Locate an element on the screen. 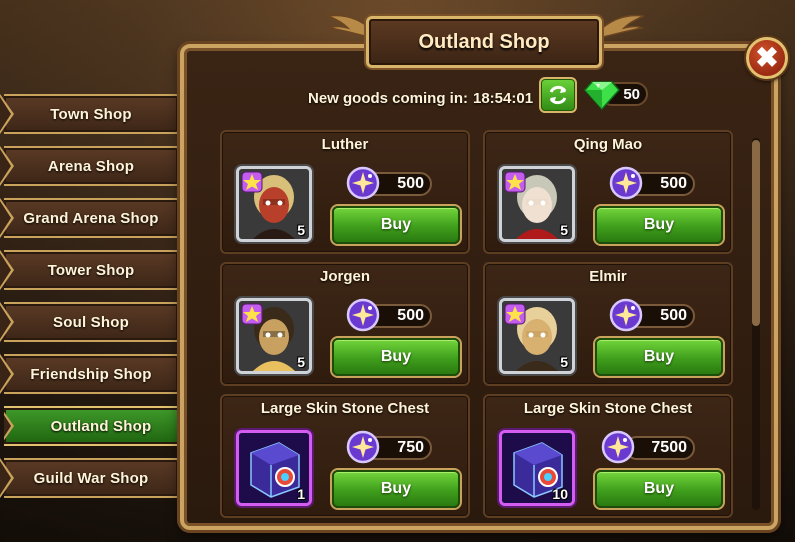 Image resolution: width=795 pixels, height=542 pixels. item-name: Elmir is located at coordinates (608, 276).